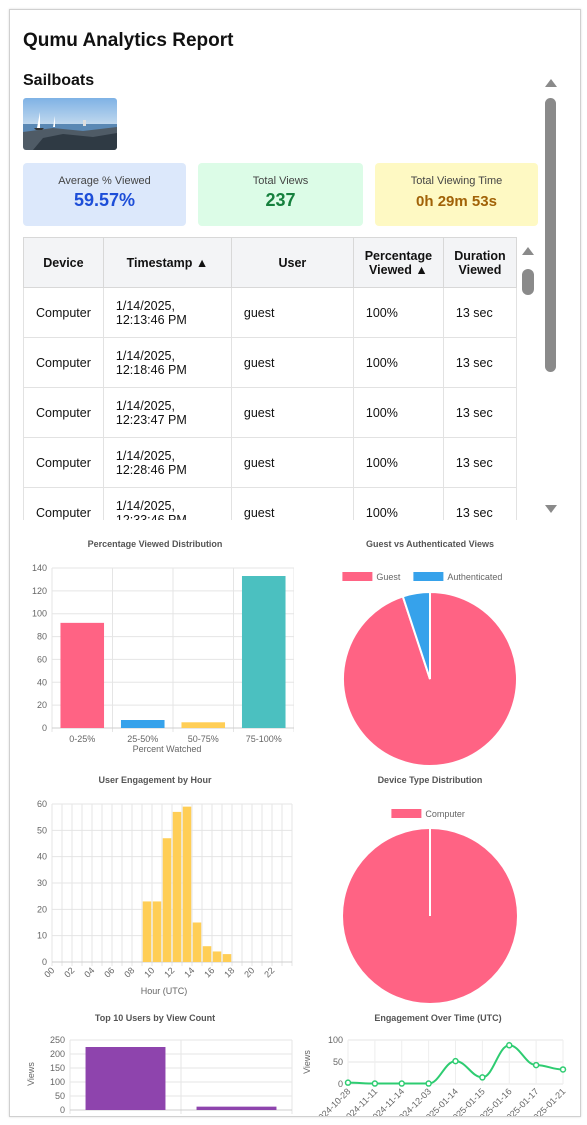 This screenshot has width=587, height=1125. What do you see at coordinates (59, 80) in the screenshot?
I see `video-title: Sailboats` at bounding box center [59, 80].